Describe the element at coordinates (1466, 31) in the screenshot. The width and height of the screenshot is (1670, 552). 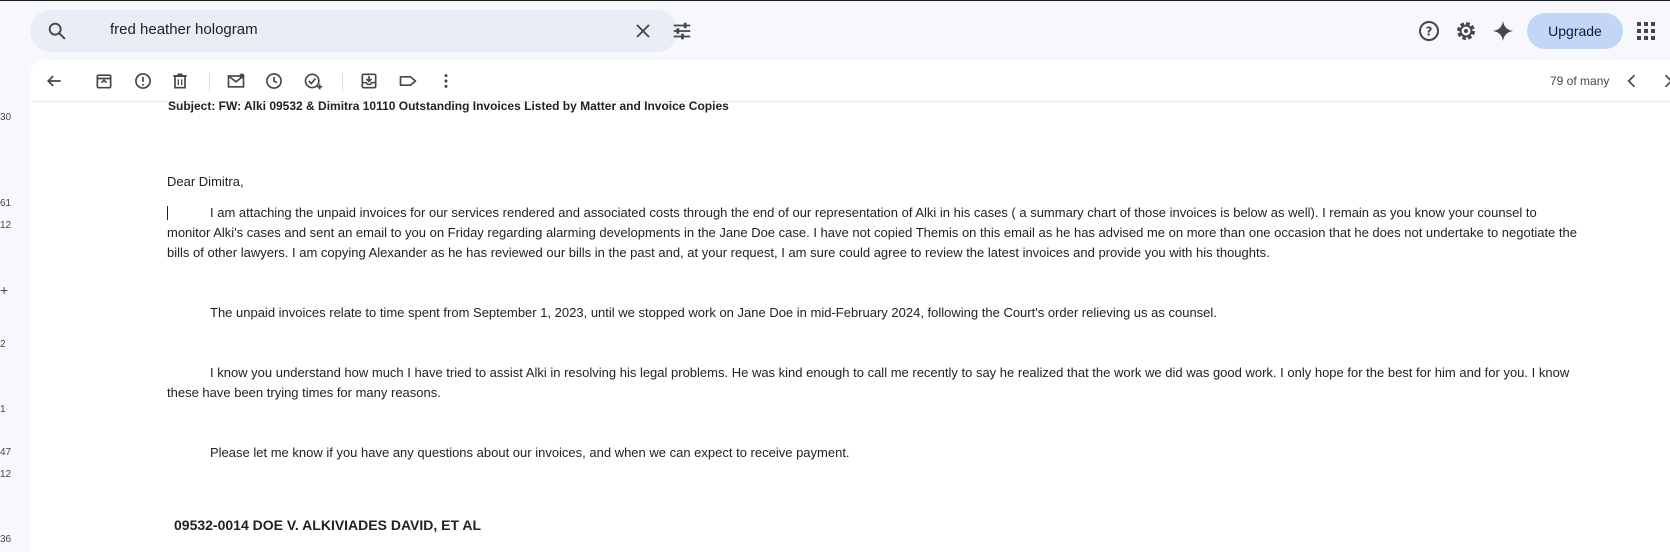
I see `settings-gear-icon` at that location.